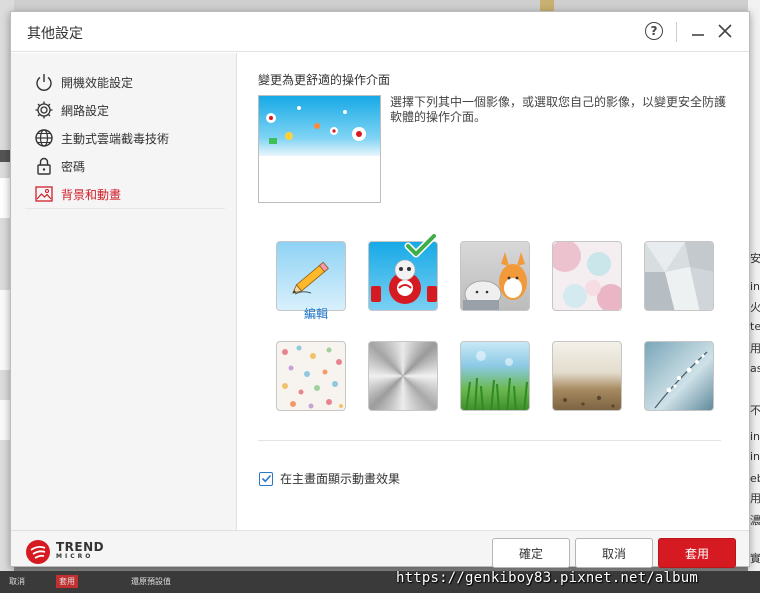 The width and height of the screenshot is (760, 593). Describe the element at coordinates (73, 166) in the screenshot. I see `sidebar-item-label: 密碼` at that location.